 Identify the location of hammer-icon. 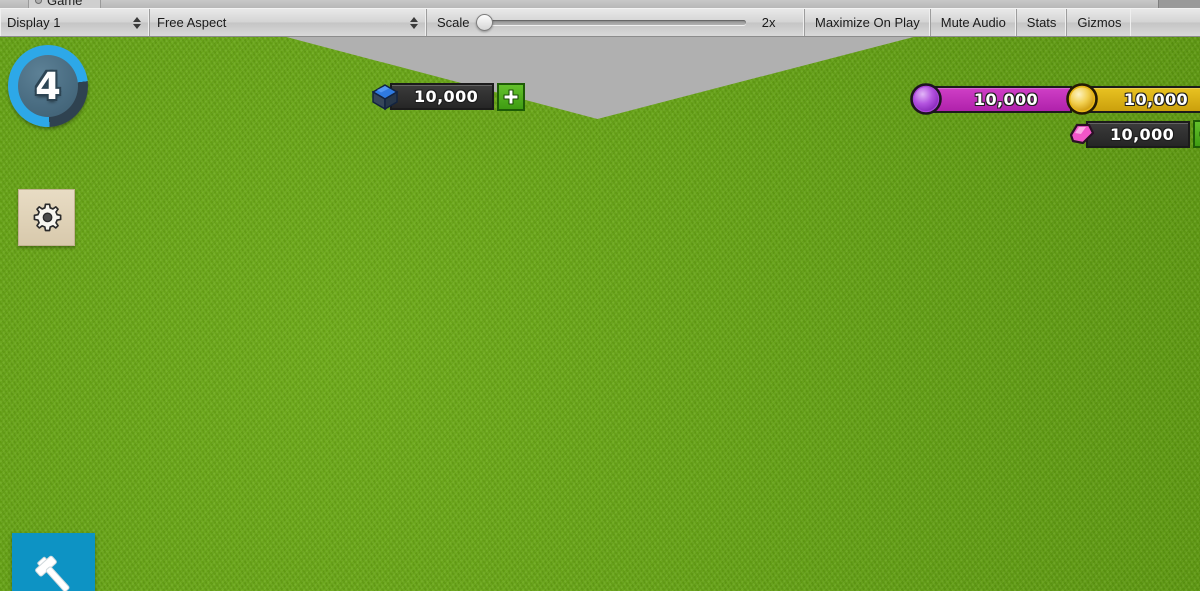
(51, 573).